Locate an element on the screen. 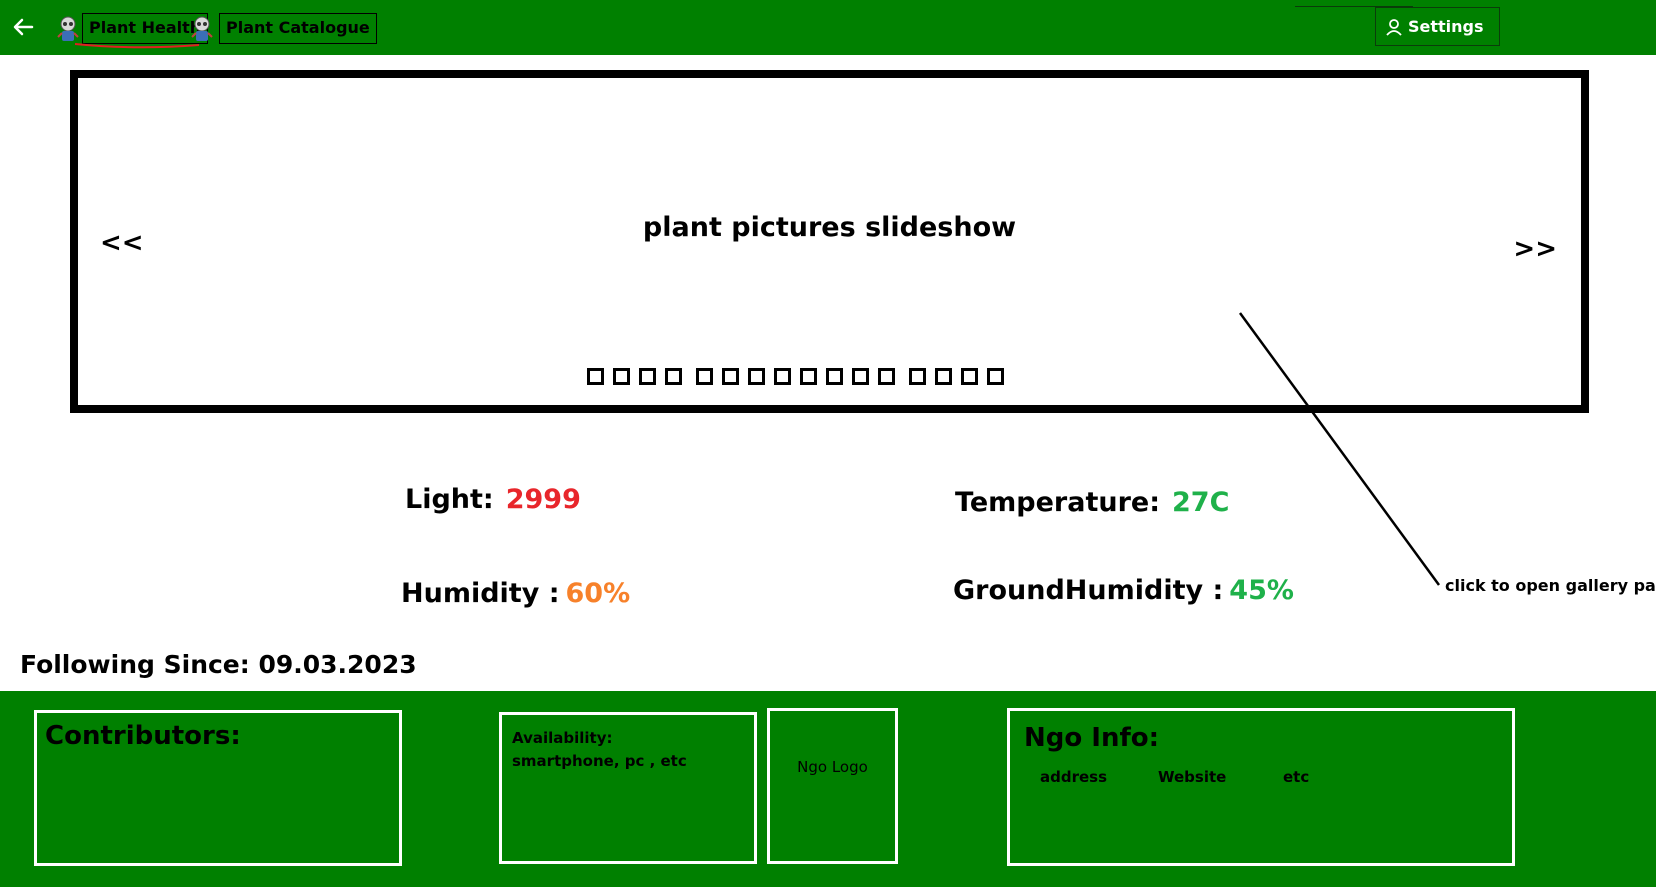 This screenshot has height=887, width=1656. ground-humidity-metric: GroundHumidity :45% is located at coordinates (1123, 590).